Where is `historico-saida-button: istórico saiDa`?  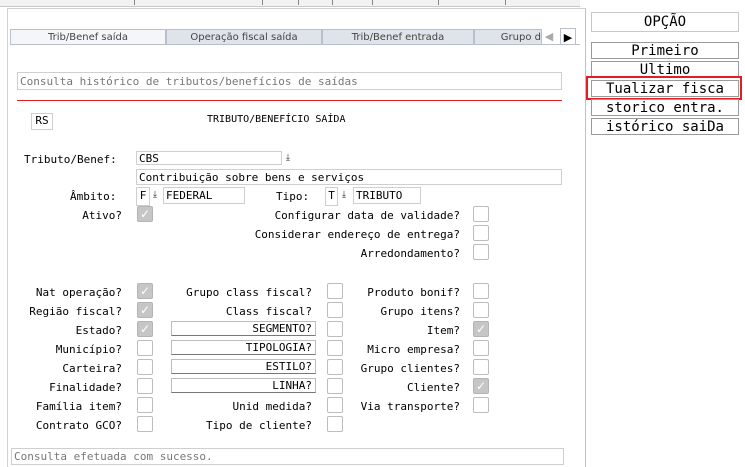
historico-saida-button: istórico saiDa is located at coordinates (665, 126).